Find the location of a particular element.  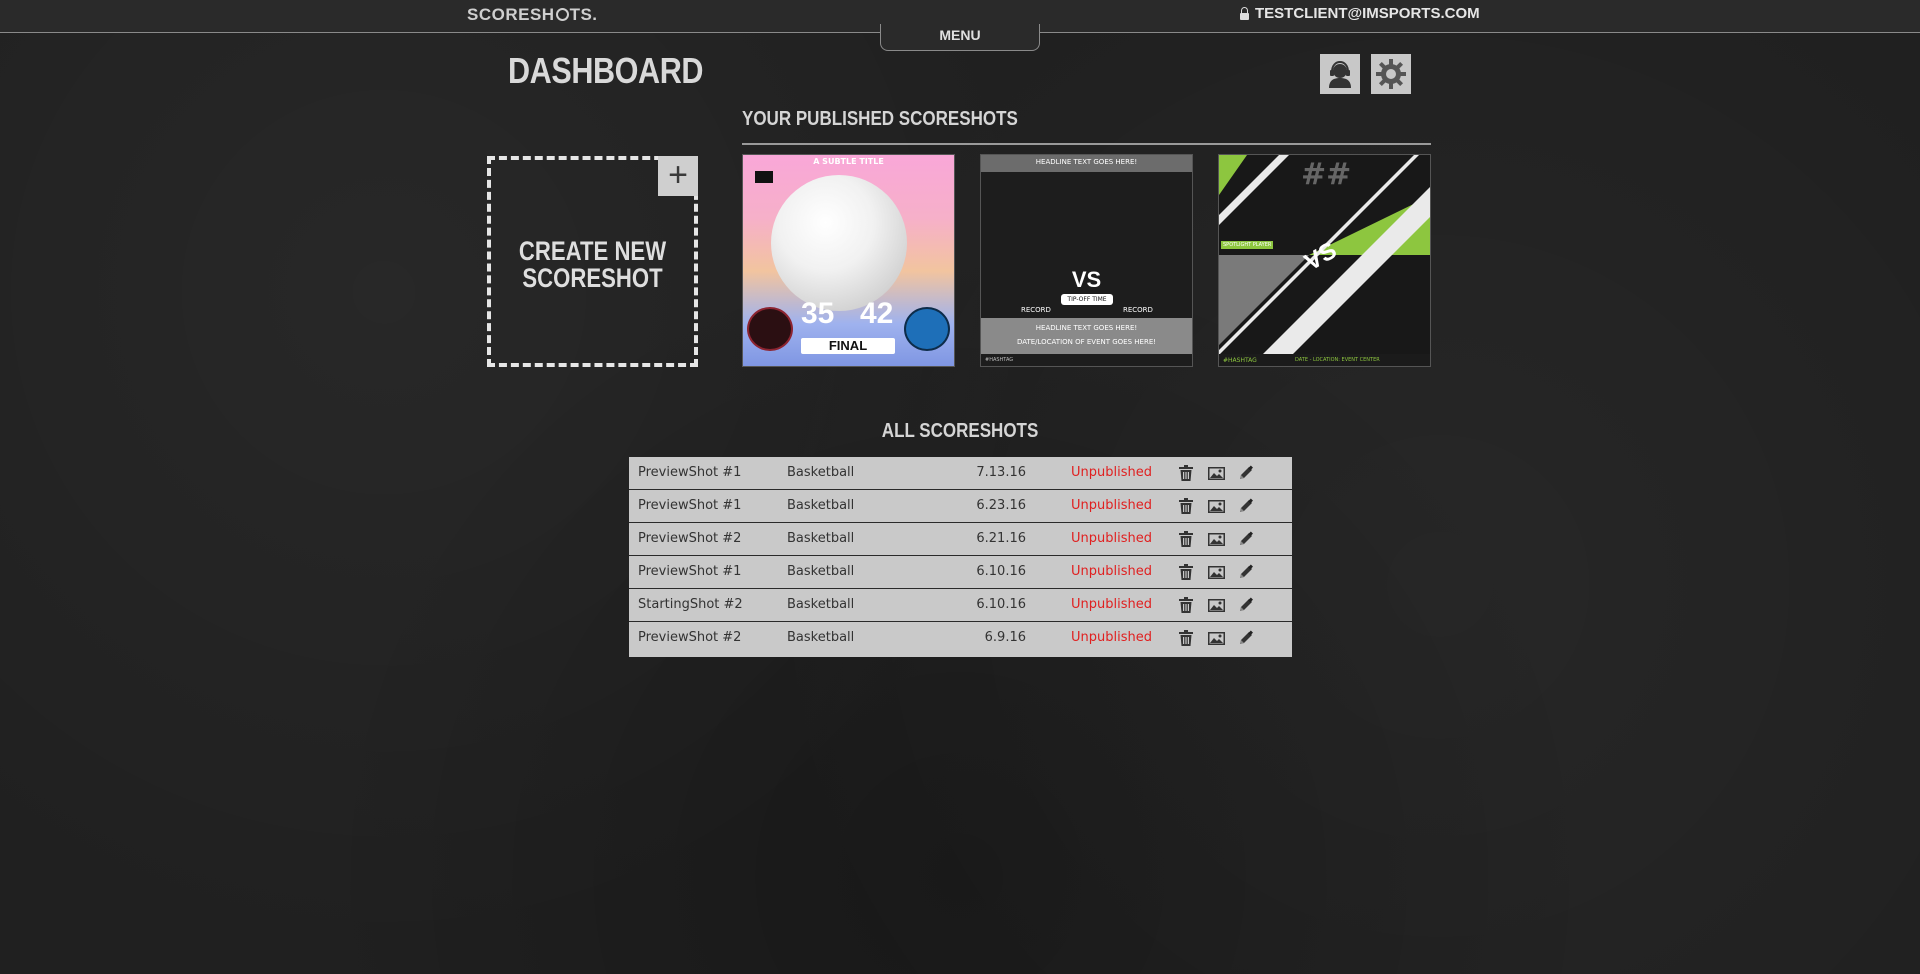

plus-icon: + is located at coordinates (678, 176).